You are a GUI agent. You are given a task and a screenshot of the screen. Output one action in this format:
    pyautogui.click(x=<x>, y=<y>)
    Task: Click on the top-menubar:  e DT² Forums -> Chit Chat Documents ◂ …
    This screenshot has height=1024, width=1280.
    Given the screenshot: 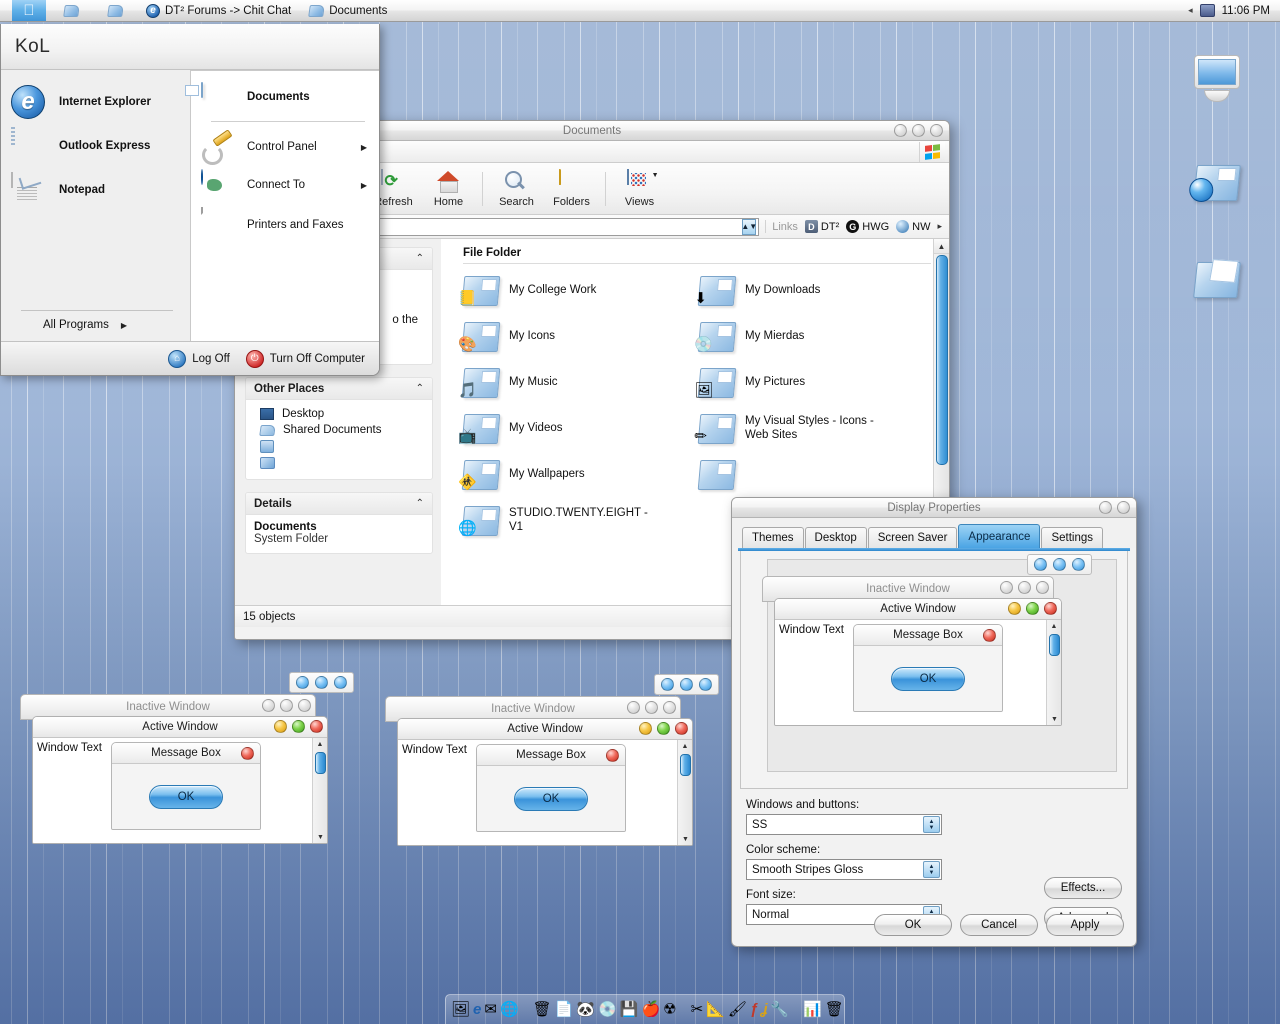 What is the action you would take?
    pyautogui.click(x=640, y=11)
    